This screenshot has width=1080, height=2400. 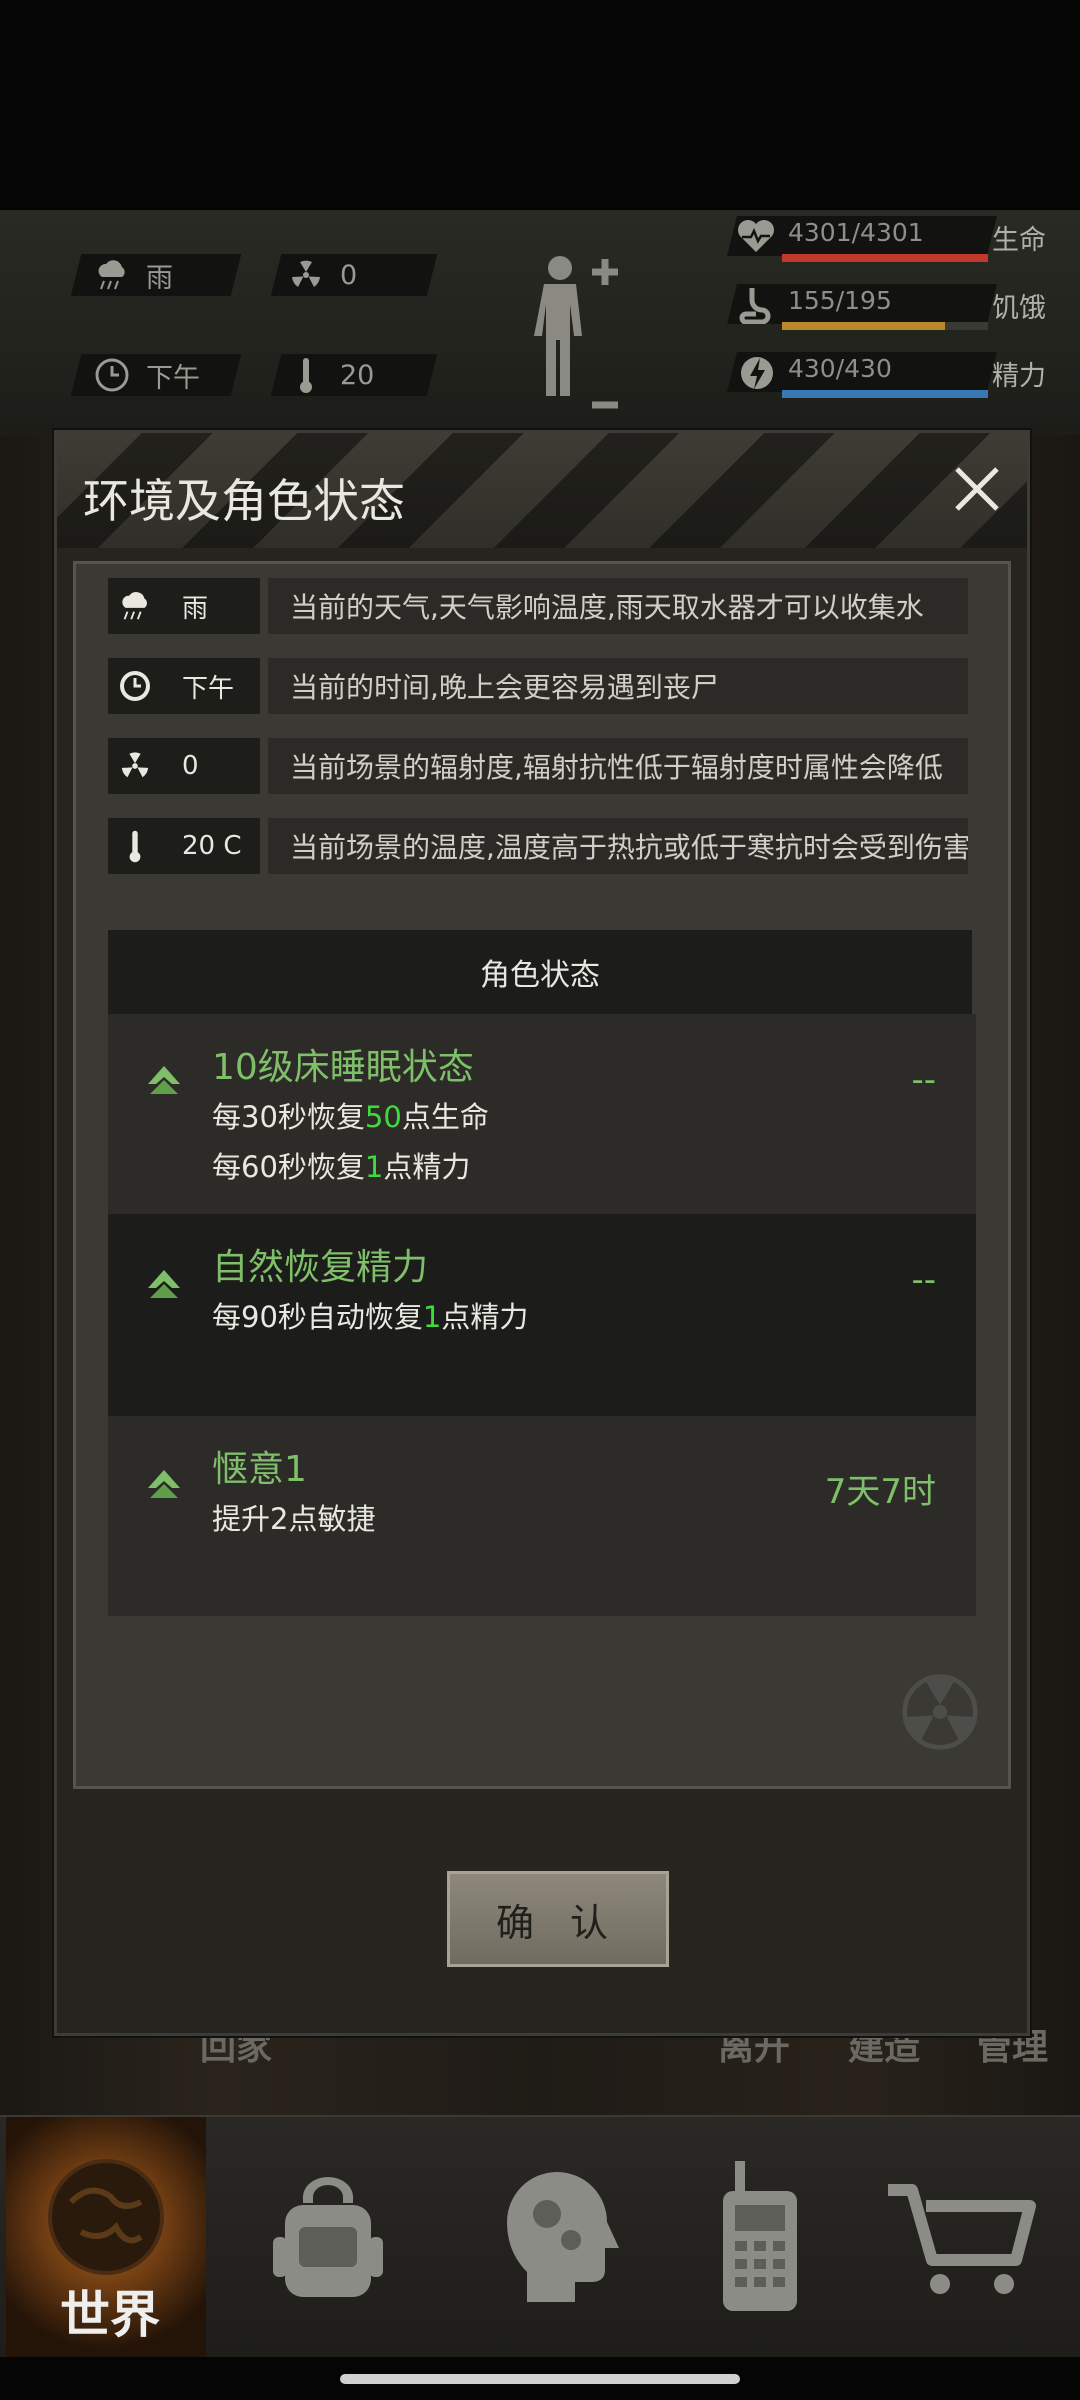 I want to click on nav-radio, so click(x=760, y=2237).